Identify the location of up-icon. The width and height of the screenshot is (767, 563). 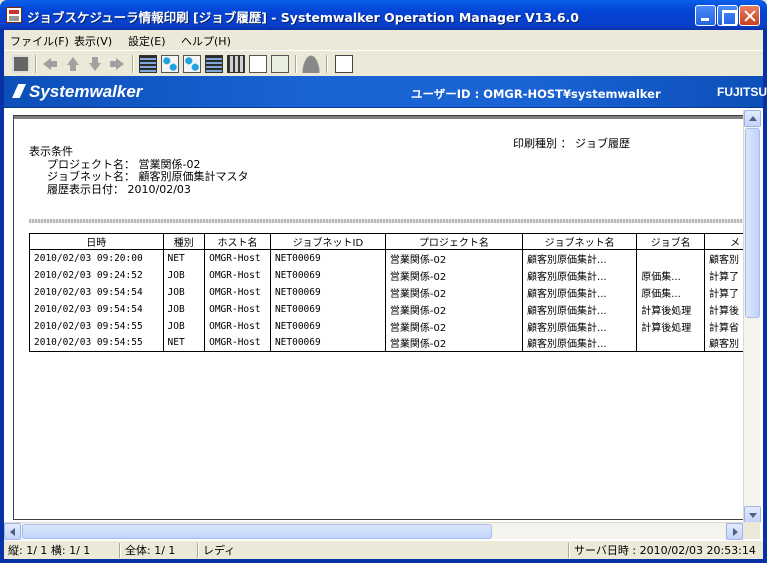
(73, 64).